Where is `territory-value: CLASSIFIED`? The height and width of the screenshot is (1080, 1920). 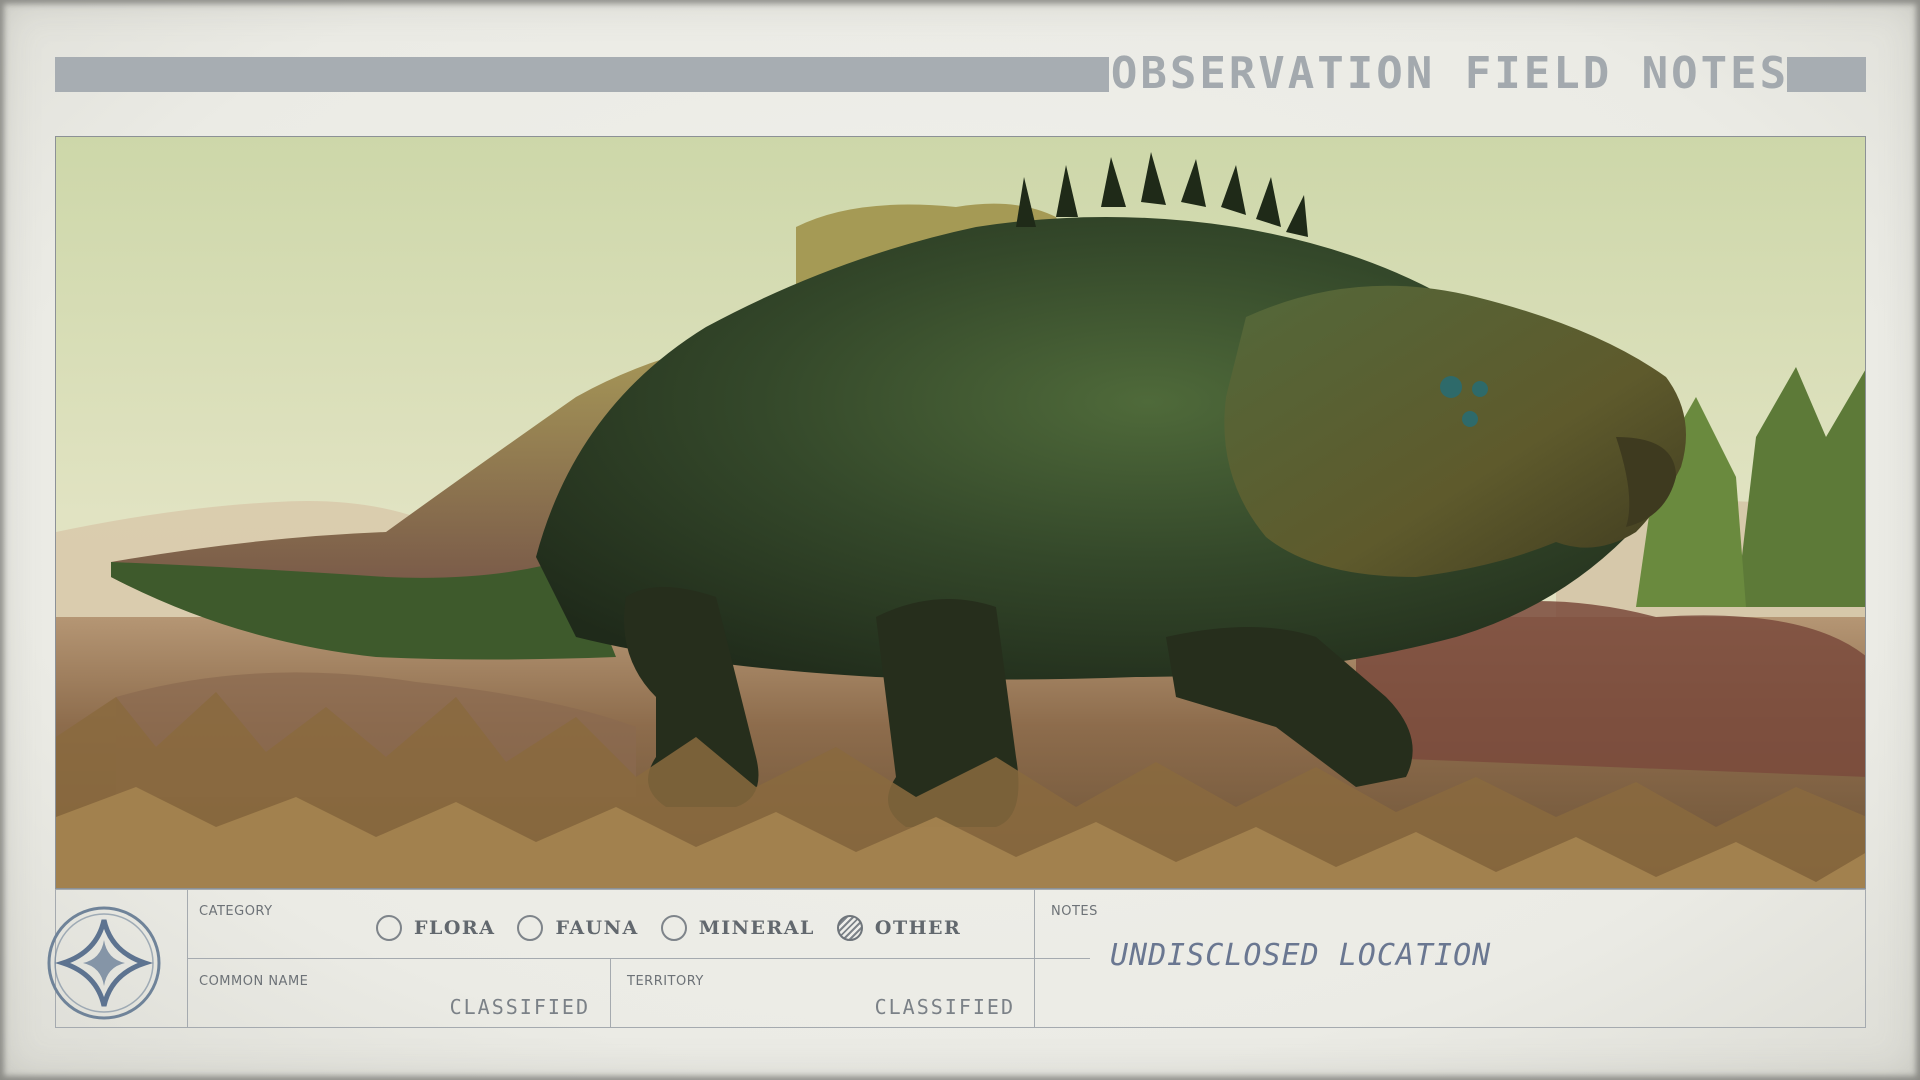
territory-value: CLASSIFIED is located at coordinates (944, 1007).